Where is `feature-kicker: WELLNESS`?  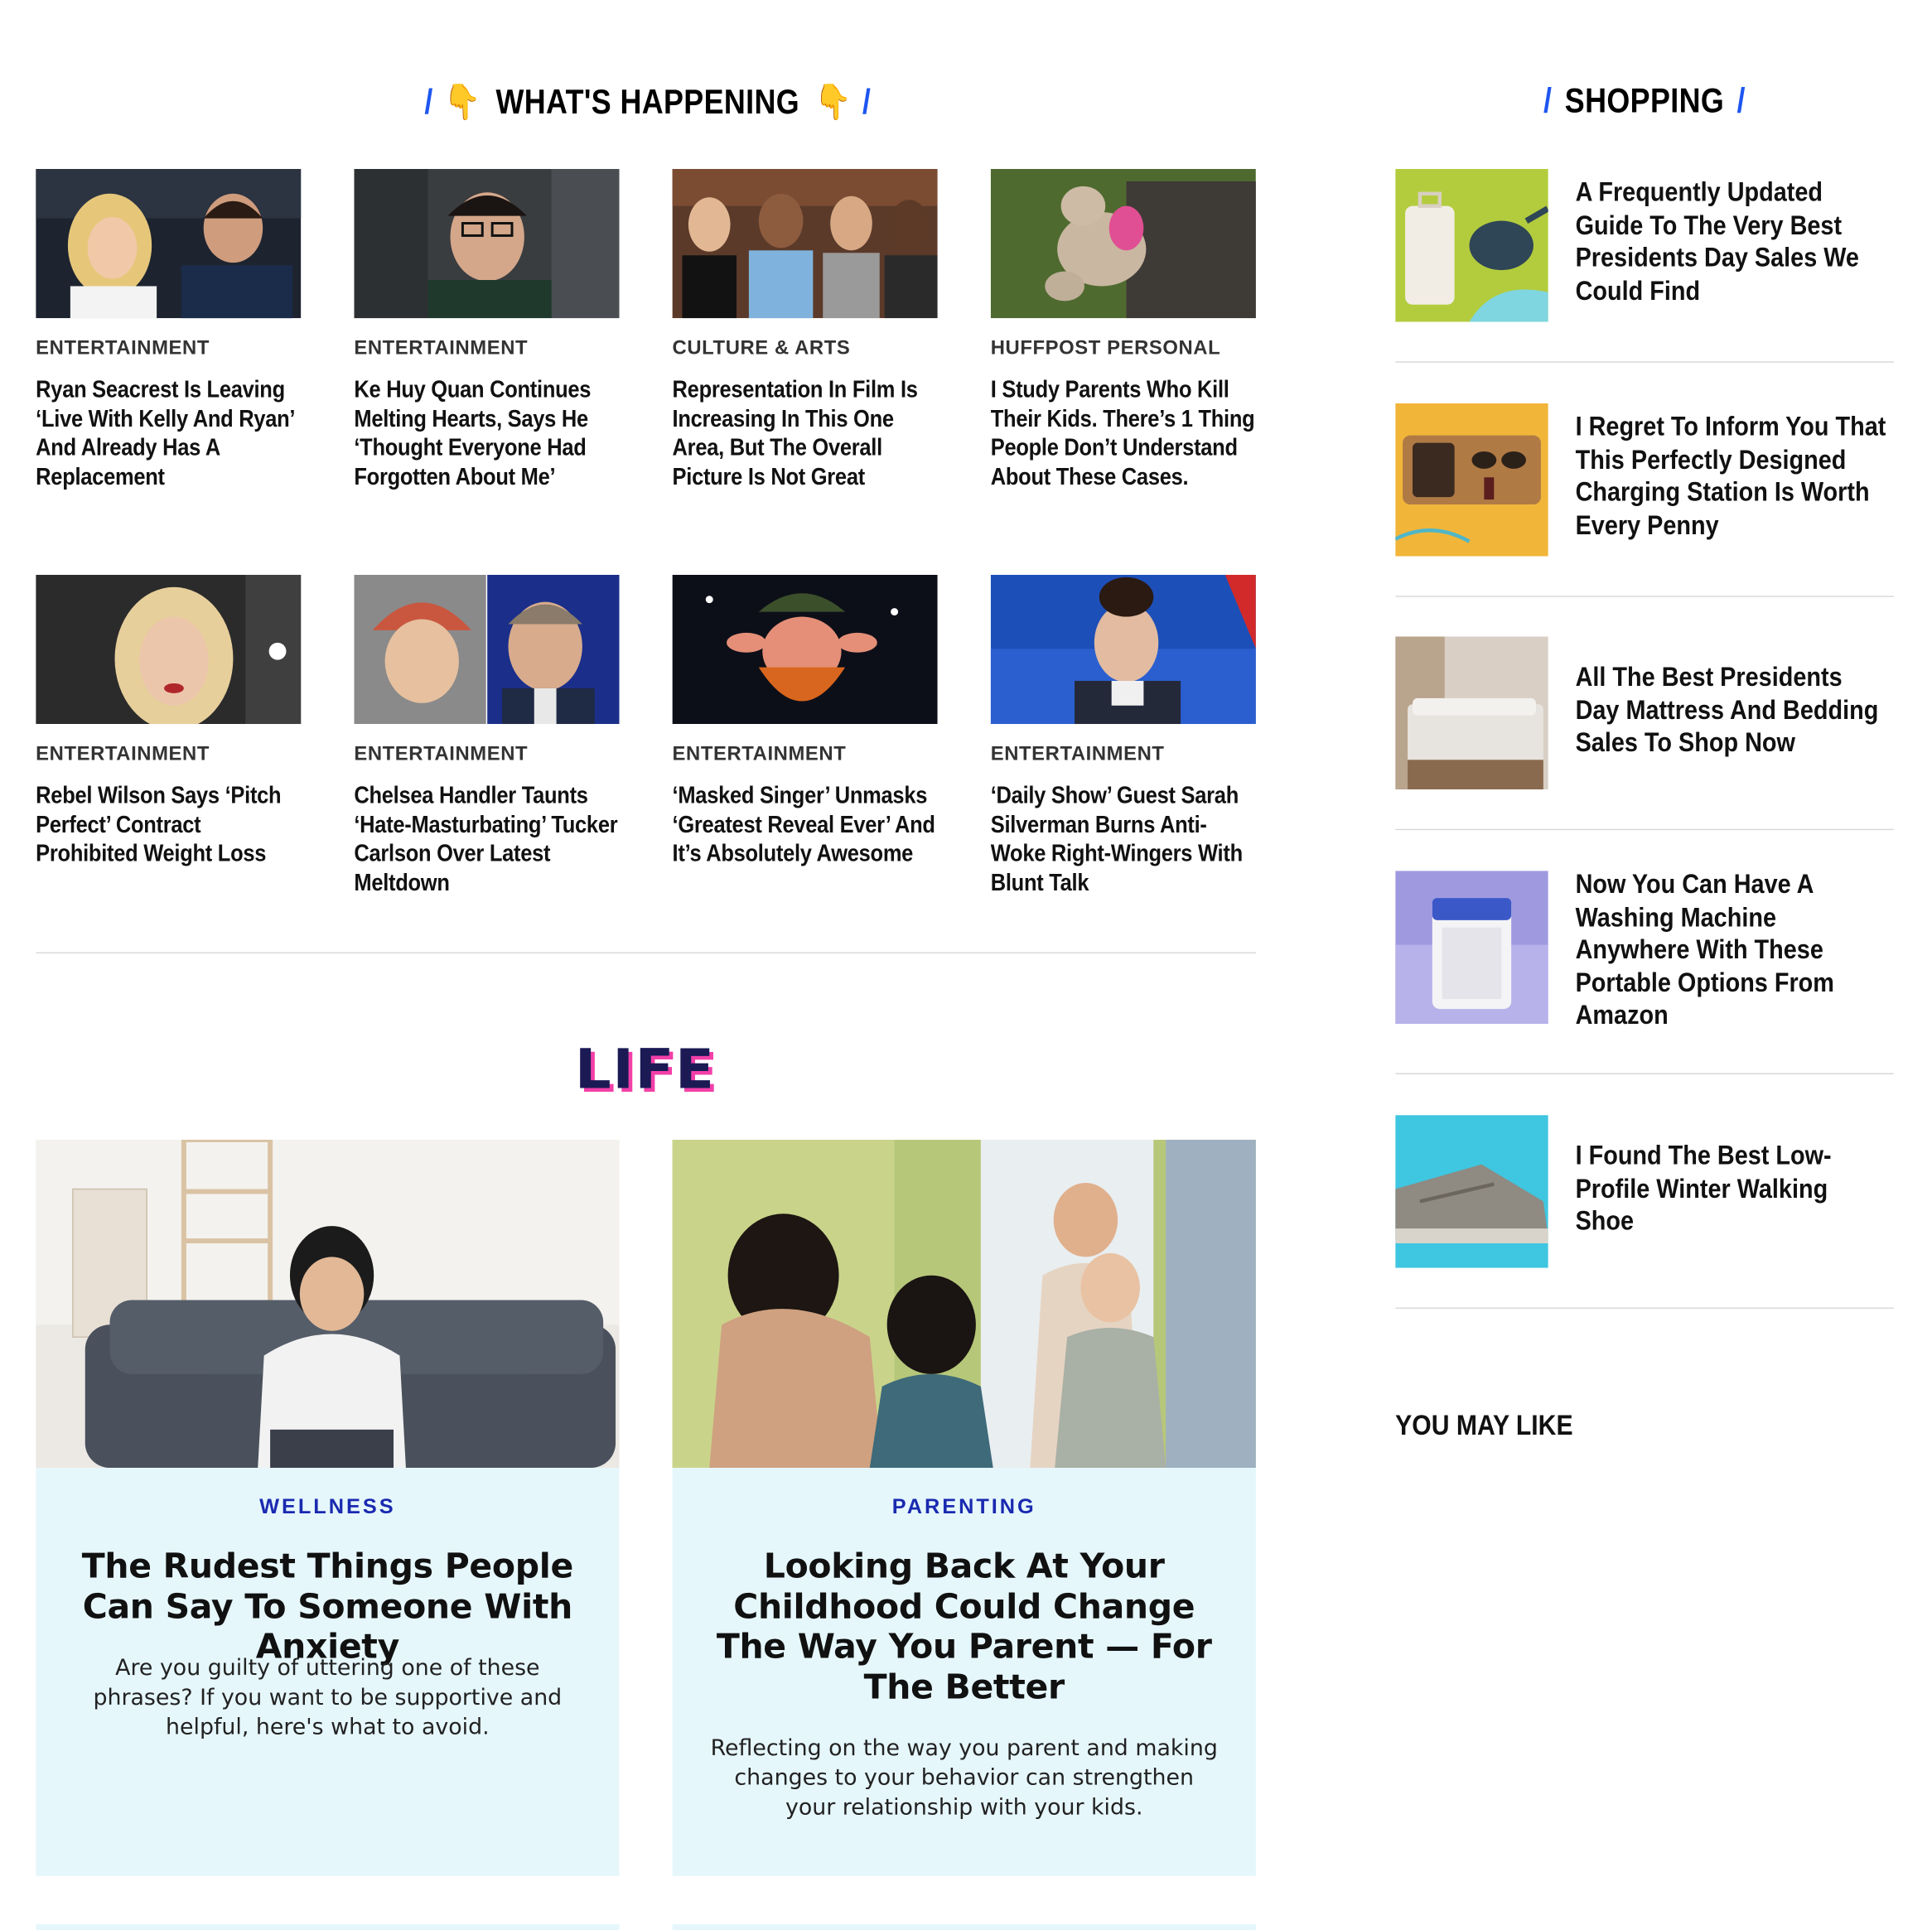 feature-kicker: WELLNESS is located at coordinates (328, 1507).